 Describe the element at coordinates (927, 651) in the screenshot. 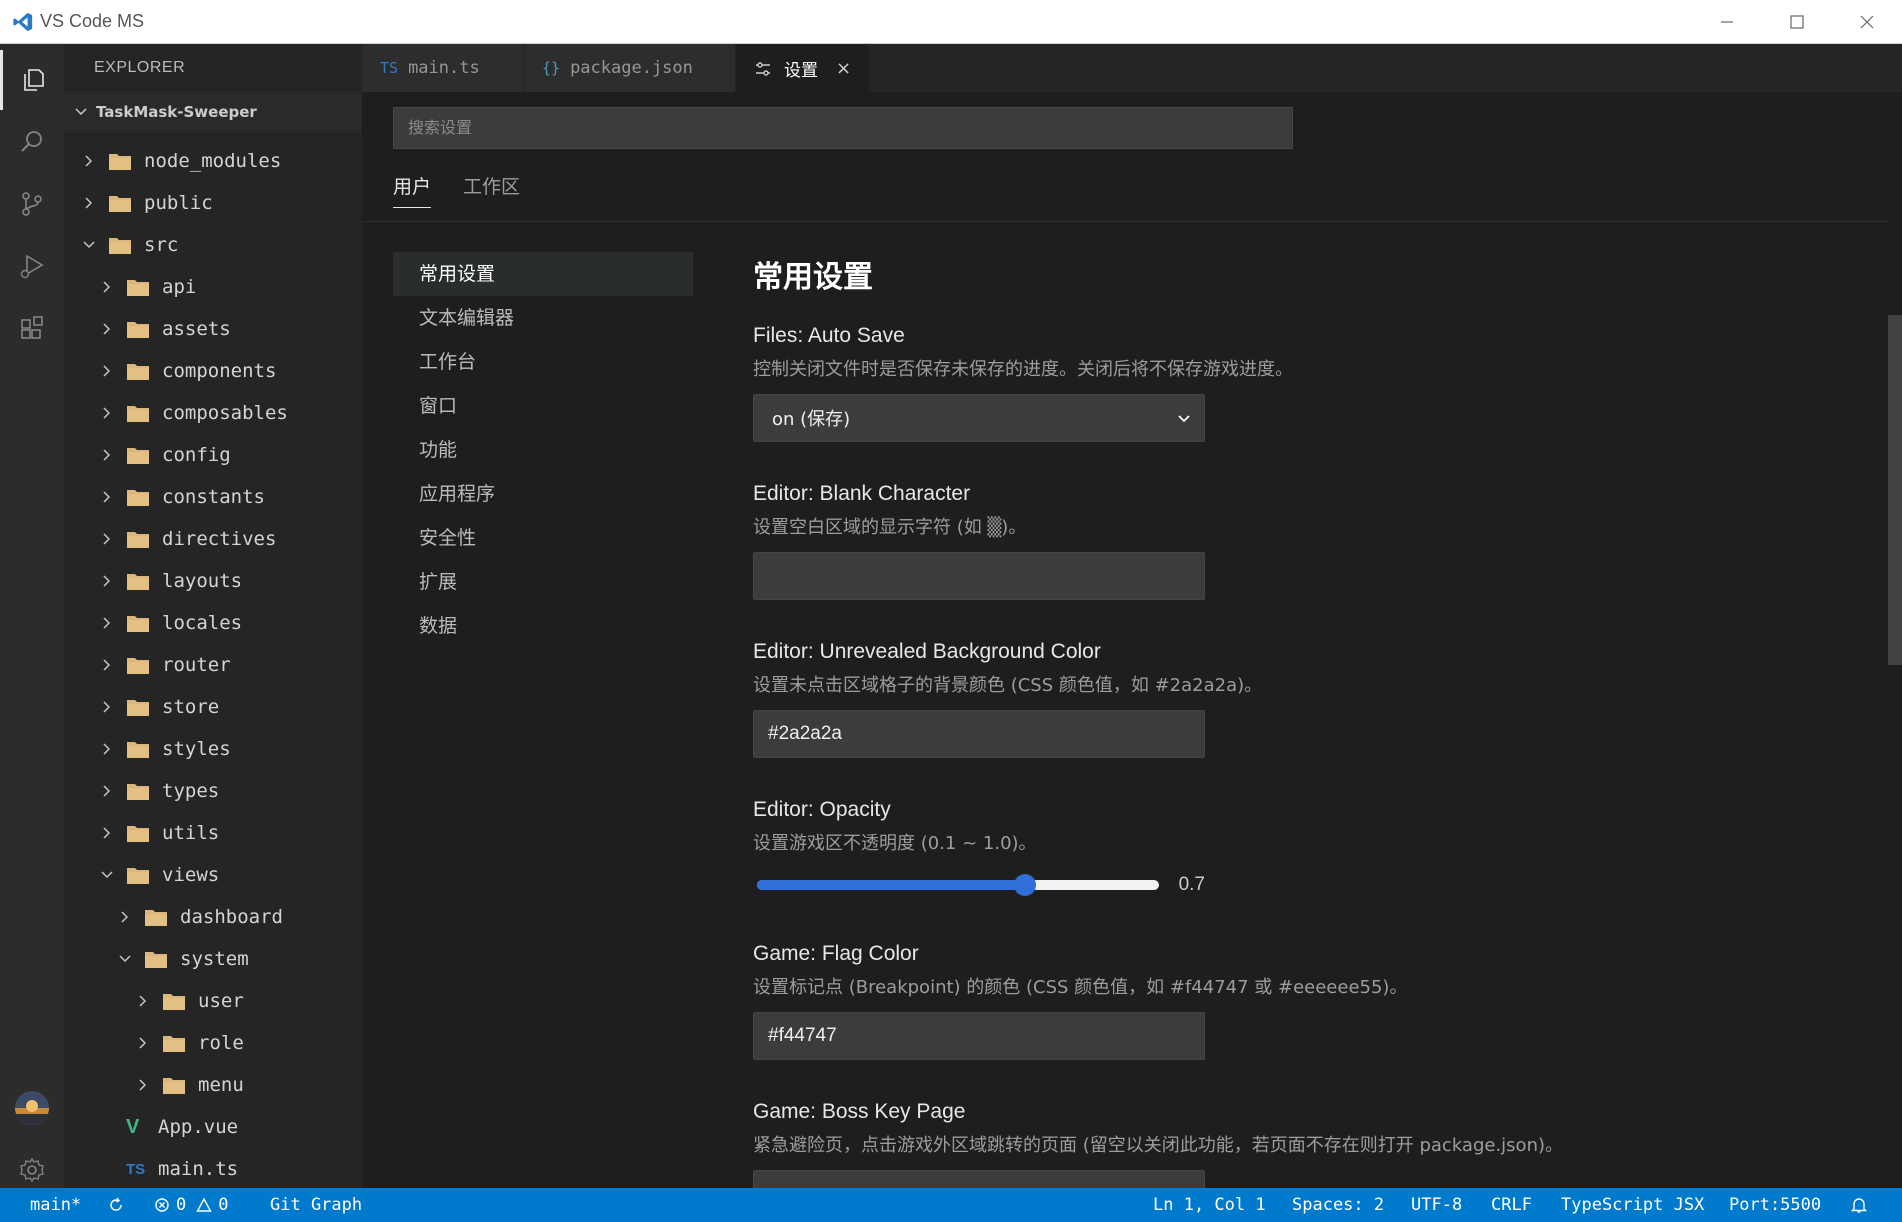

I see `setting-label: Editor: Unrevealed Background Color` at that location.